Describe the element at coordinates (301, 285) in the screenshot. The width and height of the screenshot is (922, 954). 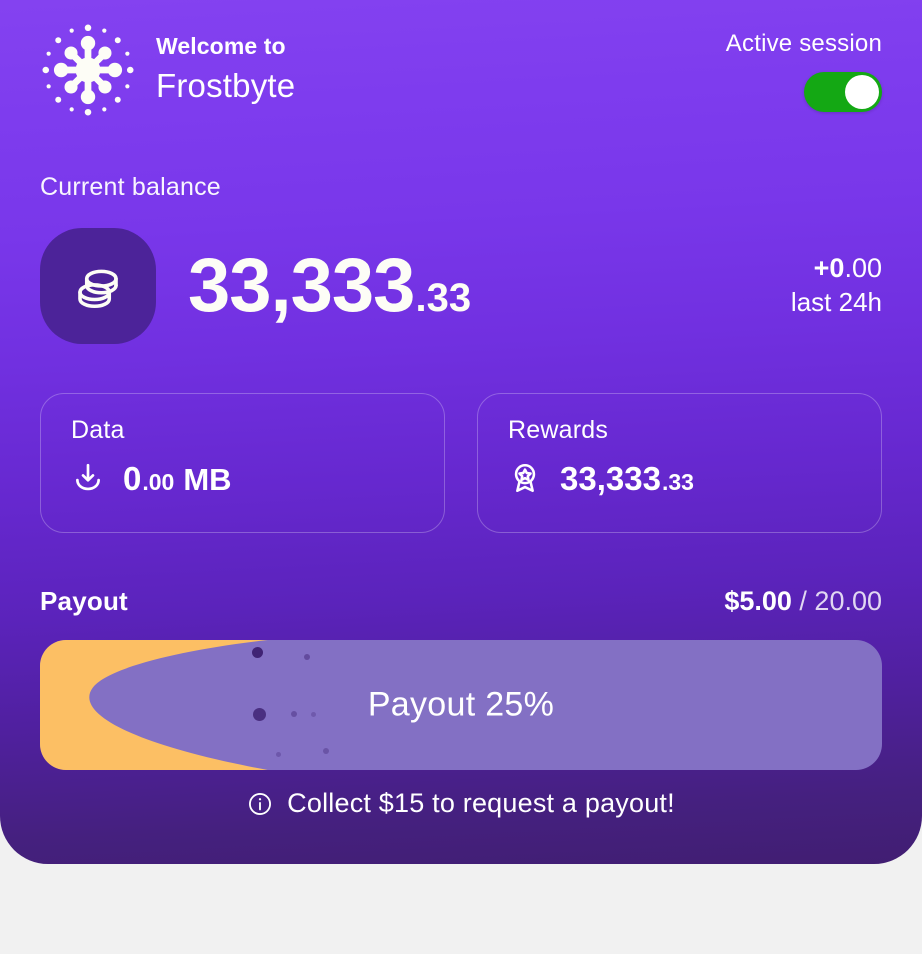
I see `balance-integer: 33,333` at that location.